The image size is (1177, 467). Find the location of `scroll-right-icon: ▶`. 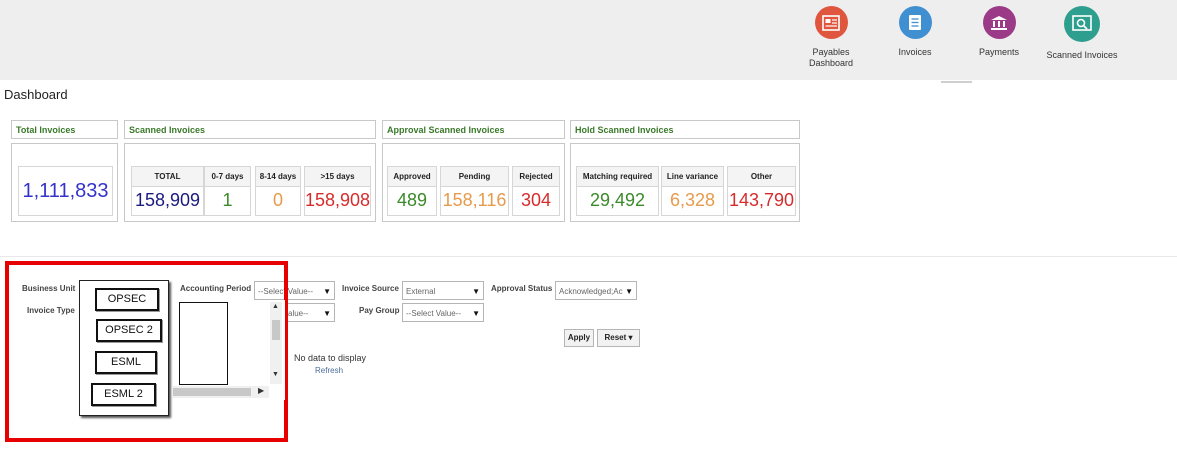

scroll-right-icon: ▶ is located at coordinates (261, 390).